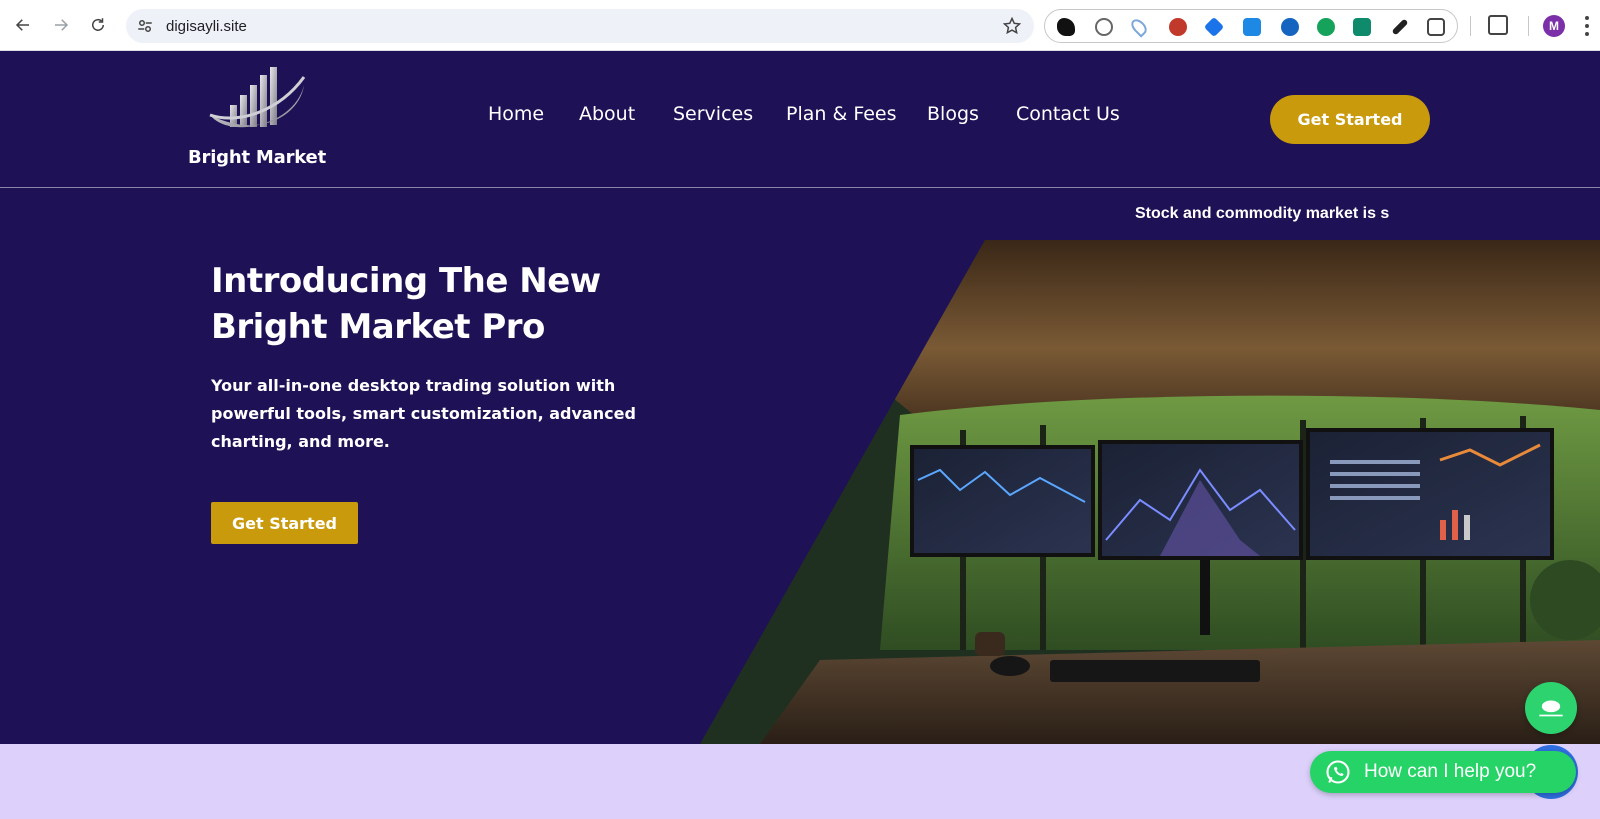 The height and width of the screenshot is (819, 1600). Describe the element at coordinates (713, 114) in the screenshot. I see `nav-services: Services` at that location.